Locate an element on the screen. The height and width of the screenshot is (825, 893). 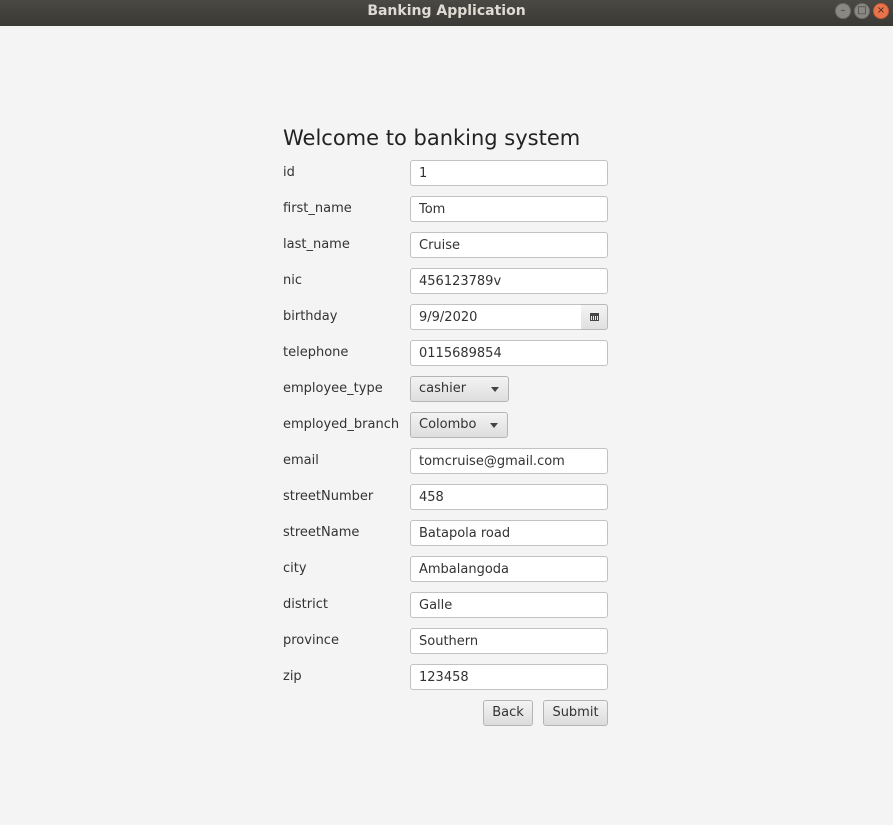
row-district: district is located at coordinates (448, 605).